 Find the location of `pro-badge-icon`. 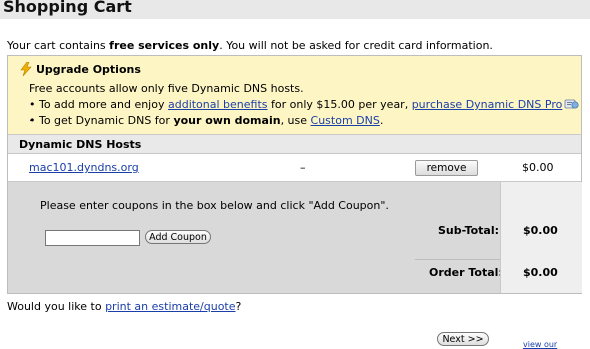

pro-badge-icon is located at coordinates (571, 104).